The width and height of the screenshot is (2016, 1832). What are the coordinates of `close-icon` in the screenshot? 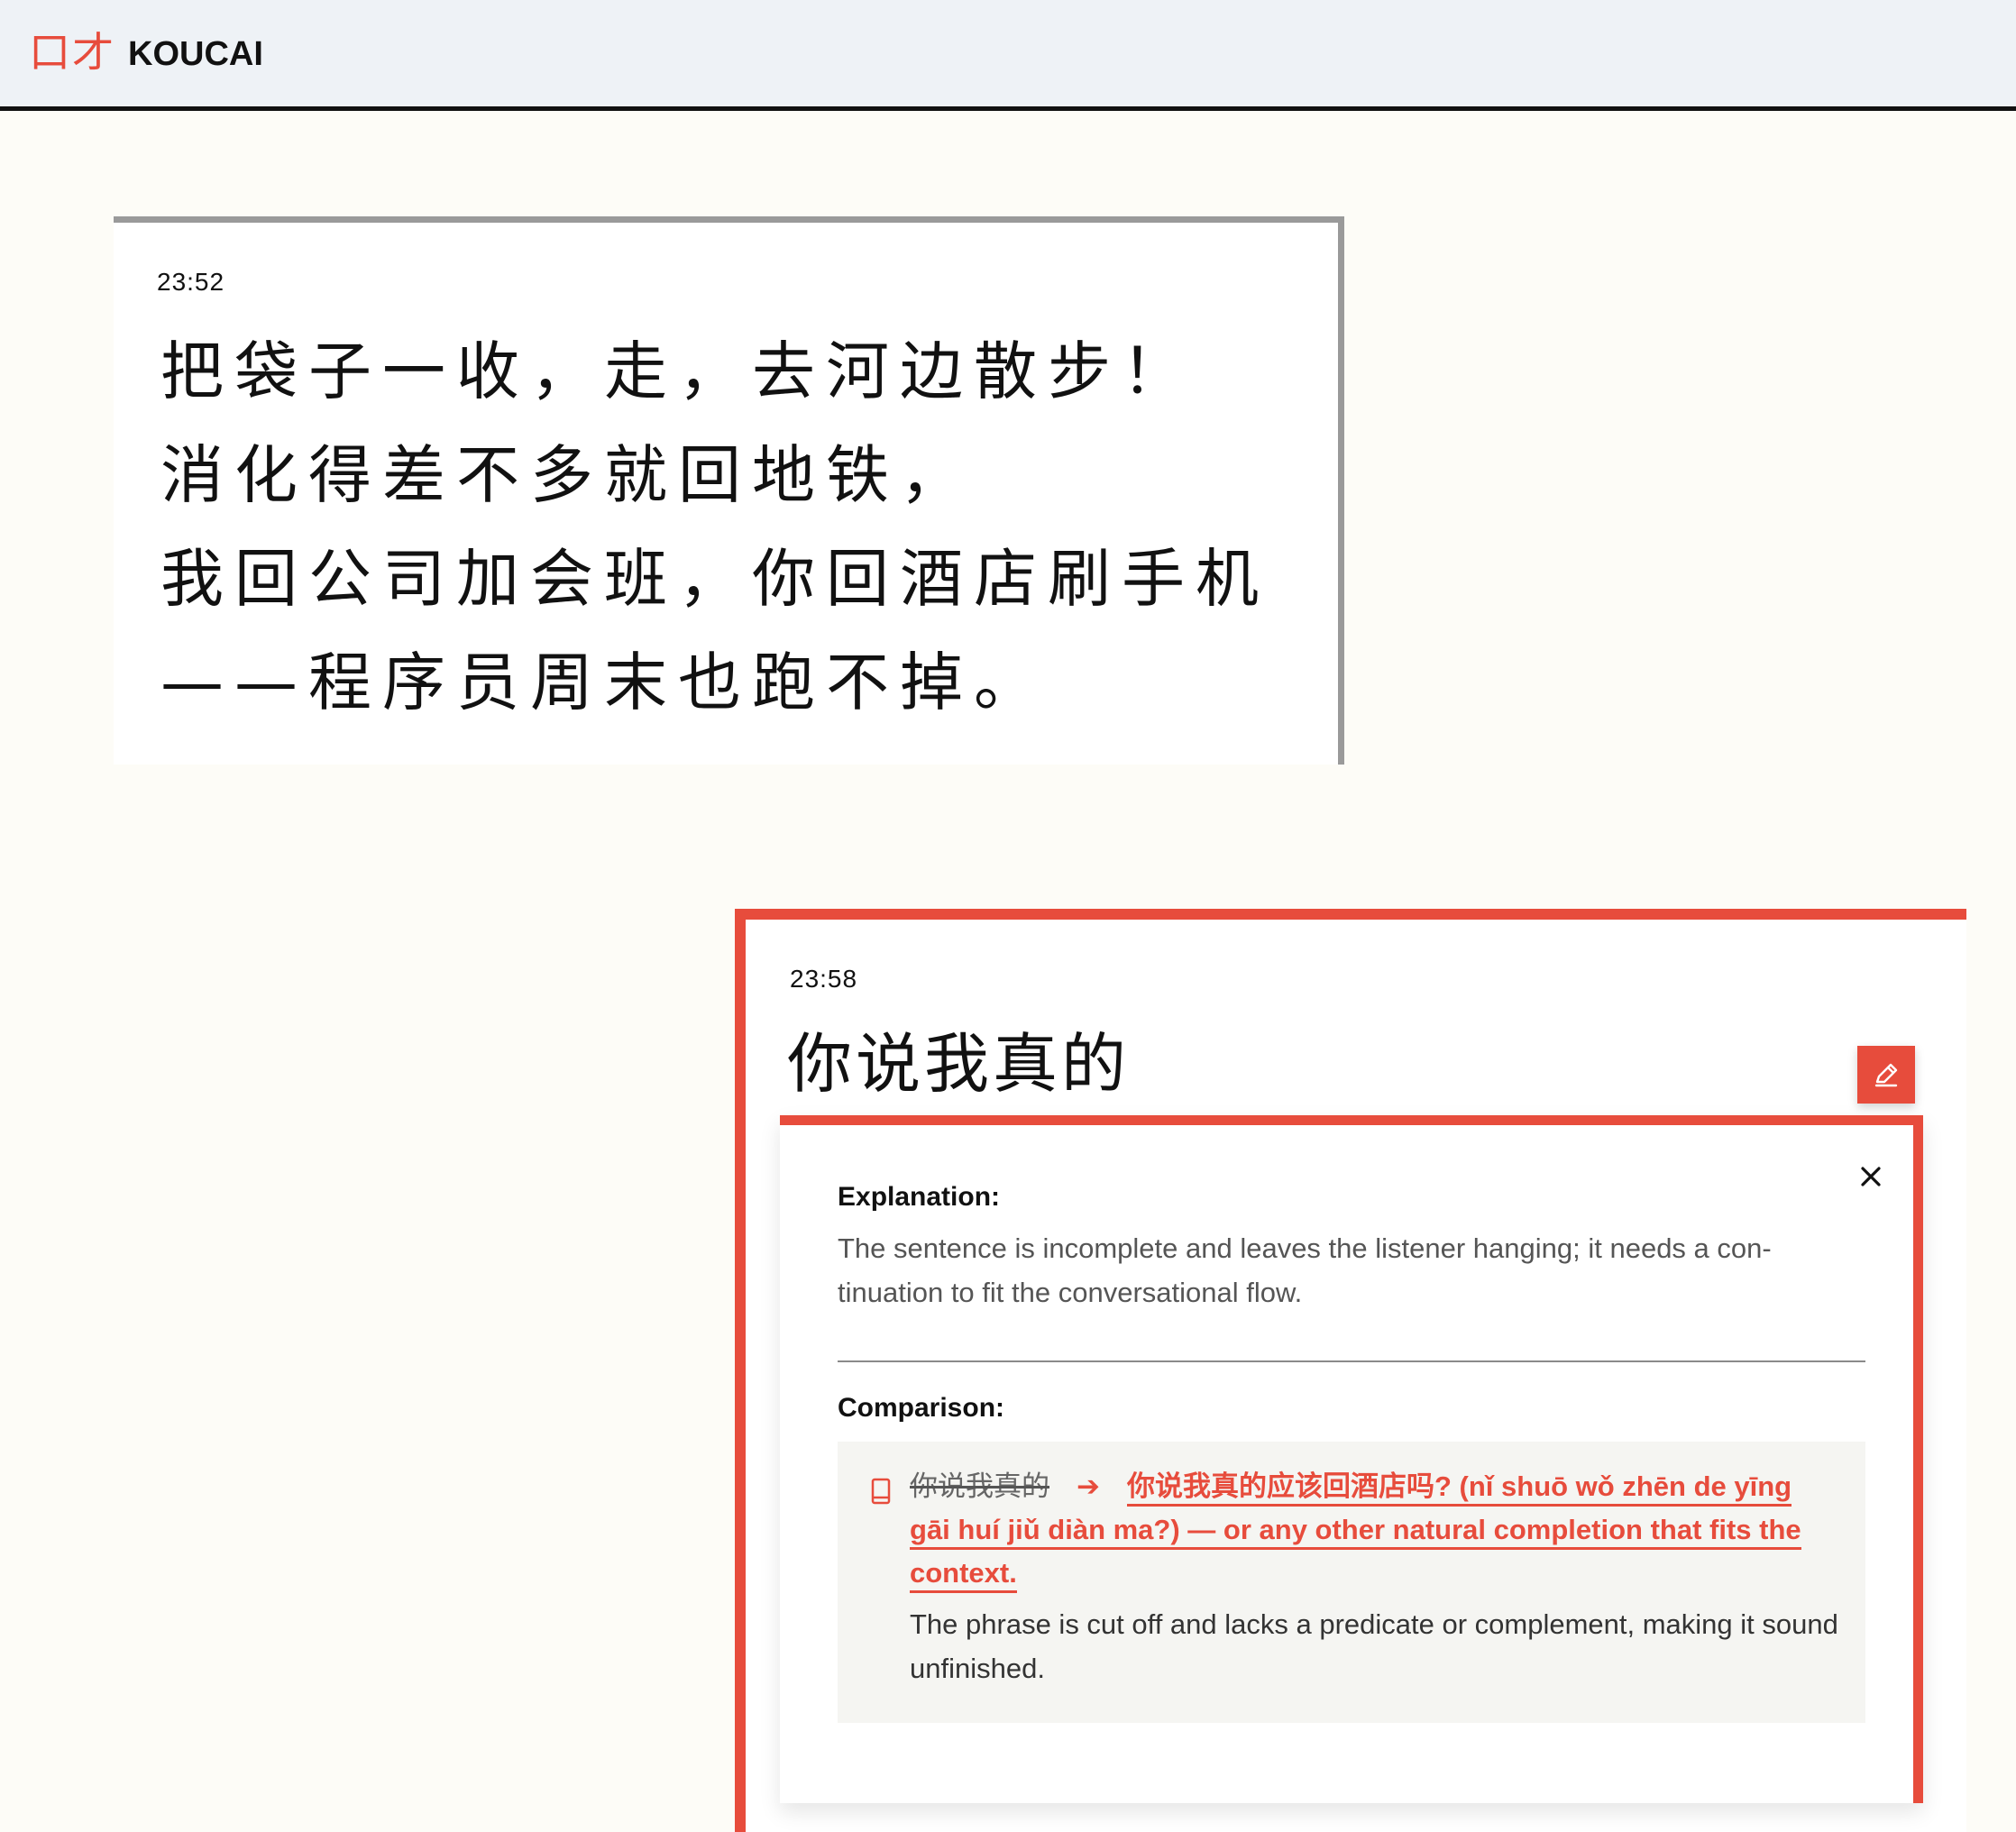 It's located at (1871, 1176).